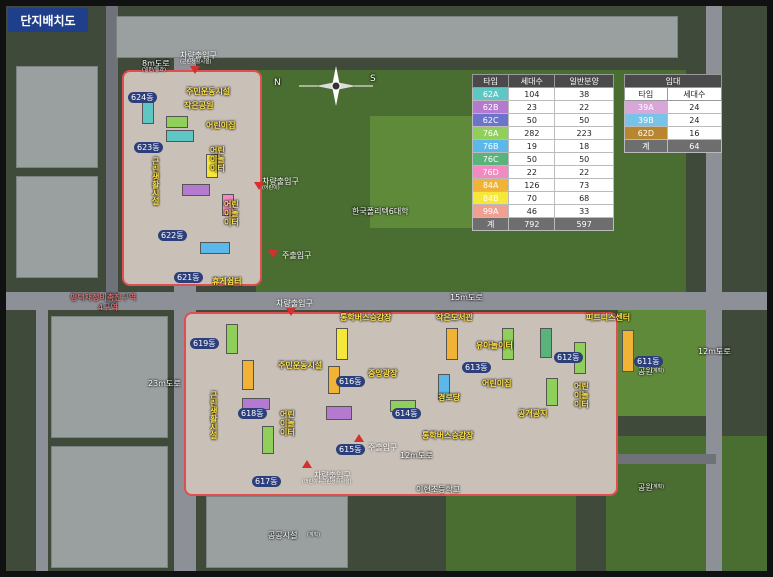 The width and height of the screenshot is (773, 577). What do you see at coordinates (584, 185) in the screenshot?
I see `sale-cell: 73` at bounding box center [584, 185].